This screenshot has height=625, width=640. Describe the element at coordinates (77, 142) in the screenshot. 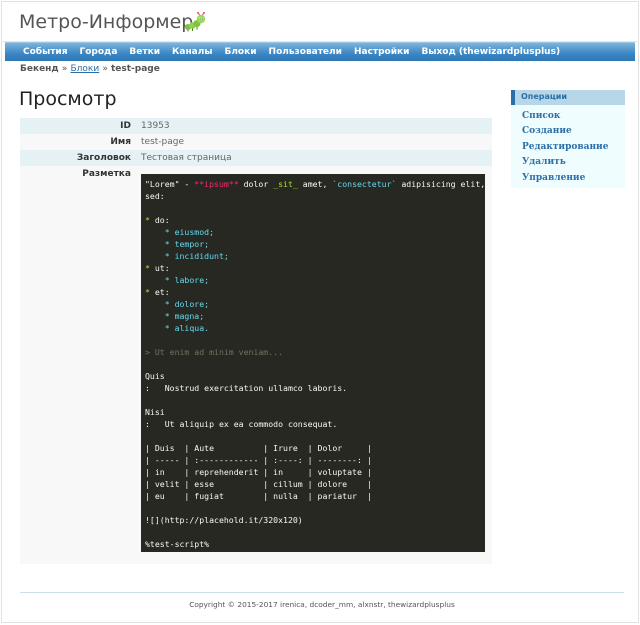

I see `detail-label: Имя` at that location.